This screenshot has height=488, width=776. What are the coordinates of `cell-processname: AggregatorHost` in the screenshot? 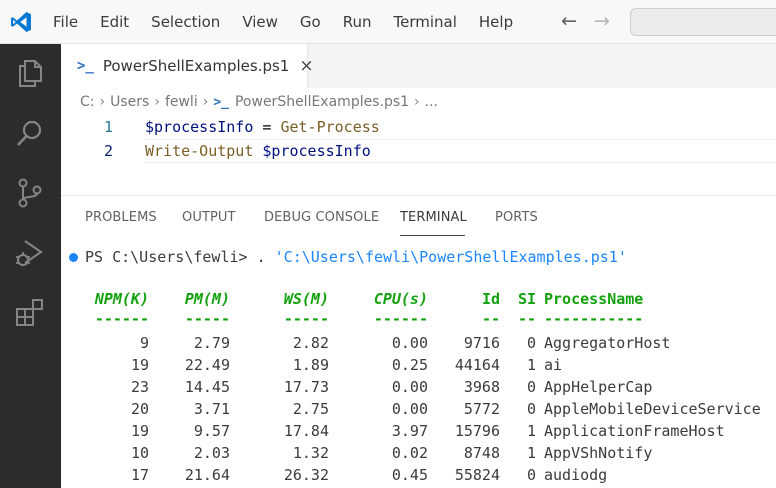 It's located at (607, 343).